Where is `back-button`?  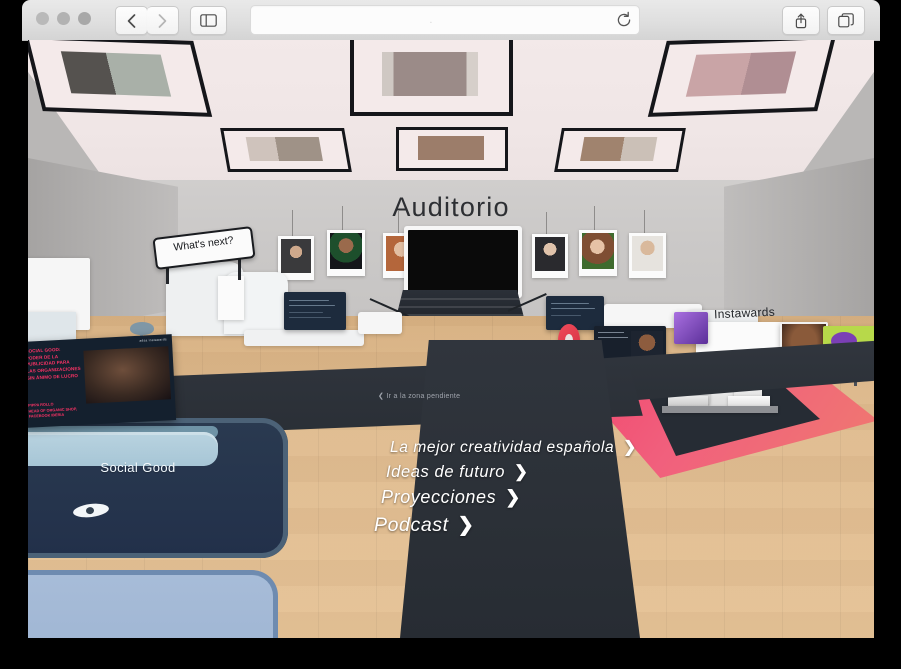 back-button is located at coordinates (131, 20).